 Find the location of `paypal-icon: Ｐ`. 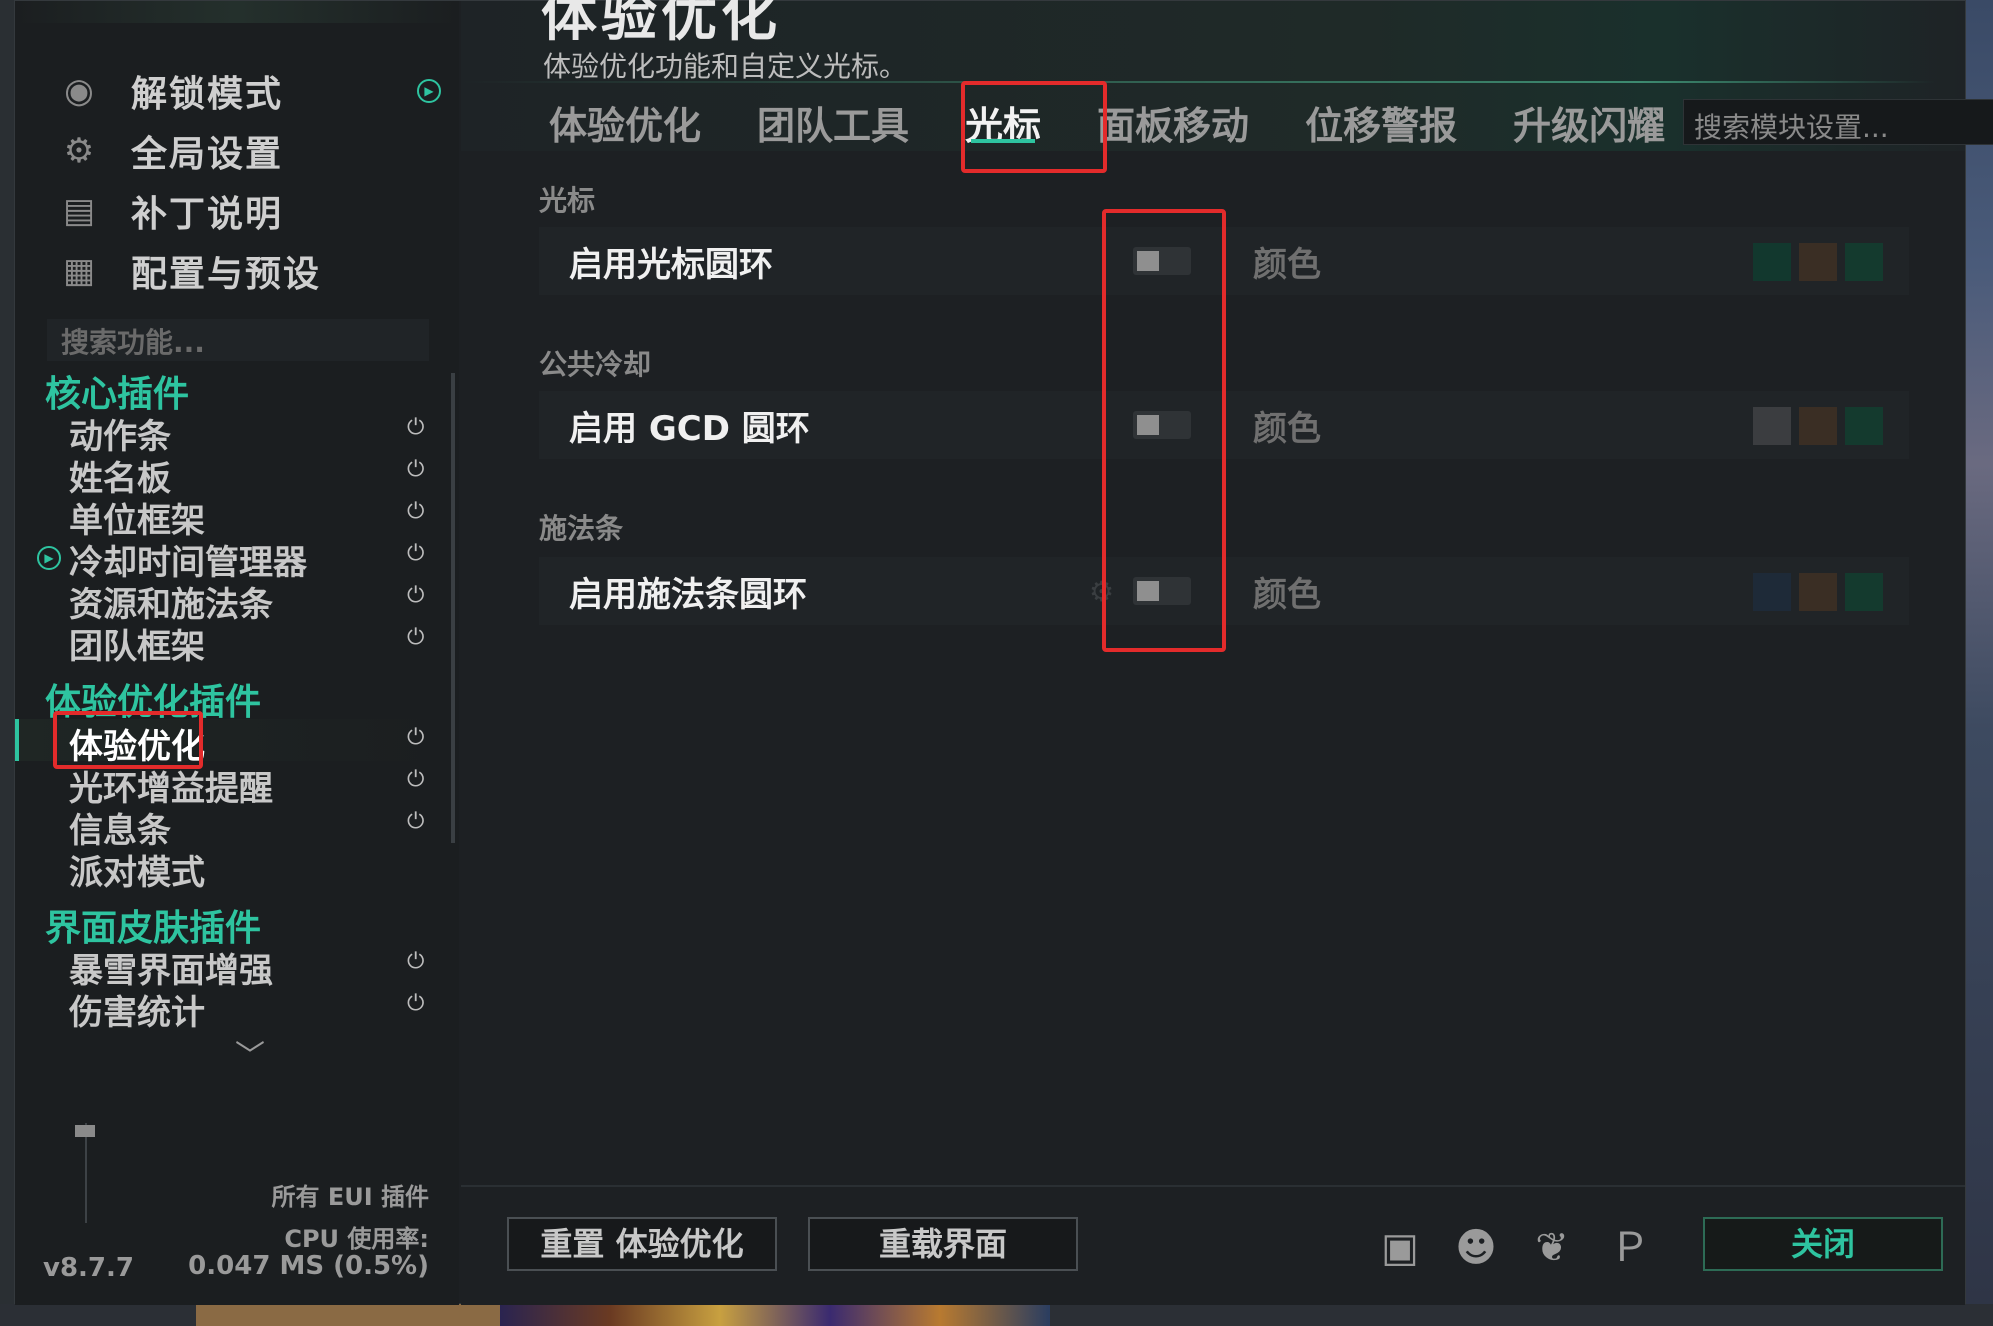

paypal-icon: Ｐ is located at coordinates (1630, 1248).